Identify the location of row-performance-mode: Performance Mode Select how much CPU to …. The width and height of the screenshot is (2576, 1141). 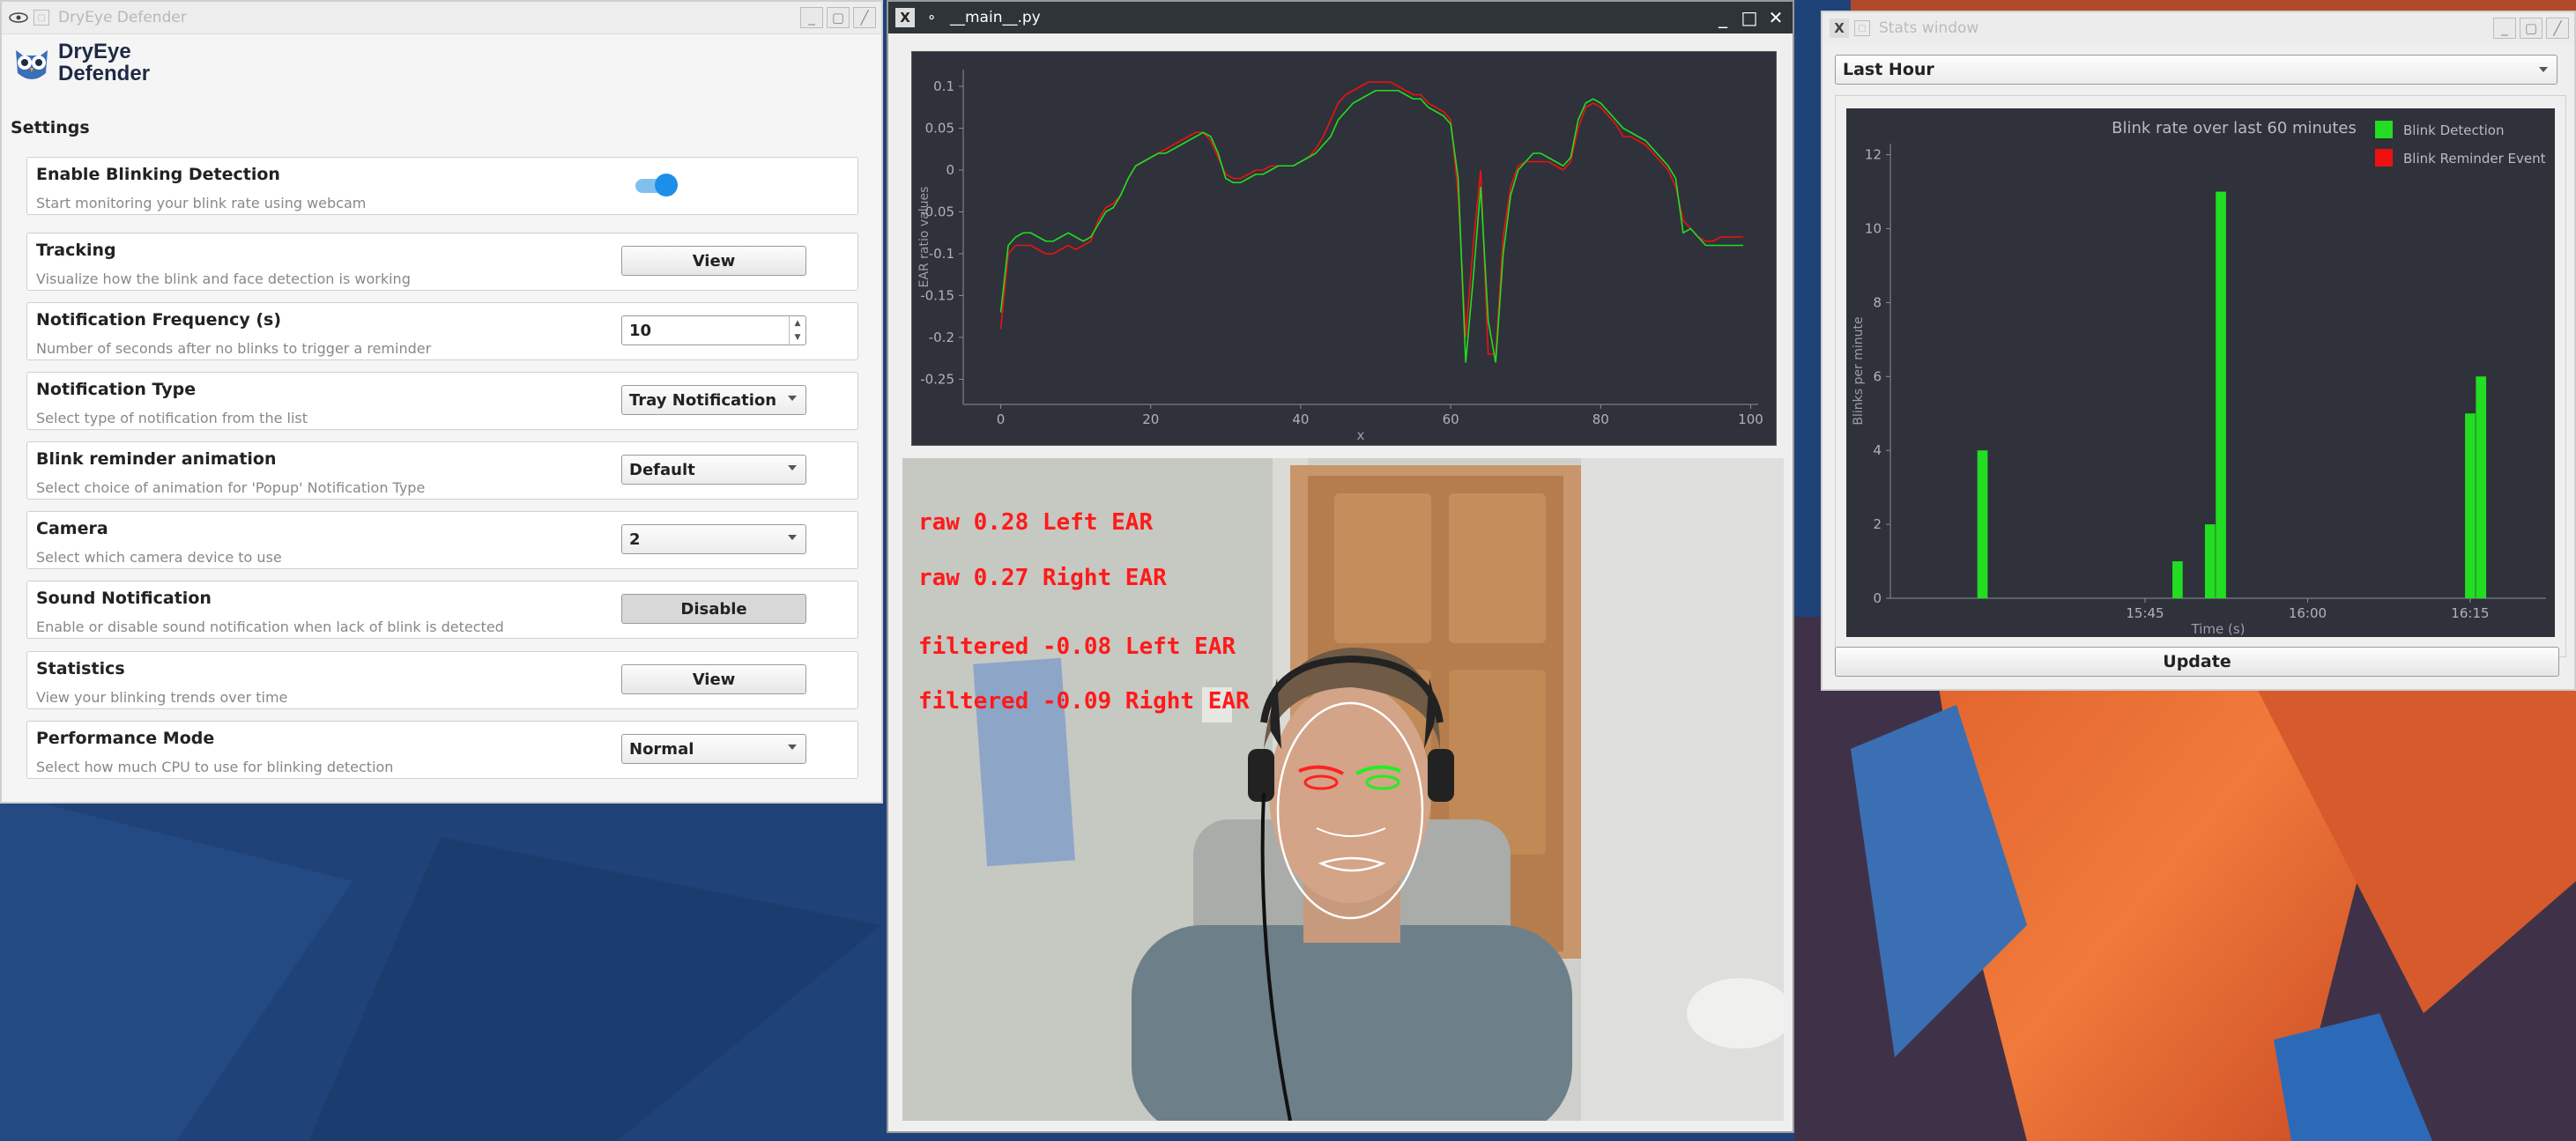
(442, 750).